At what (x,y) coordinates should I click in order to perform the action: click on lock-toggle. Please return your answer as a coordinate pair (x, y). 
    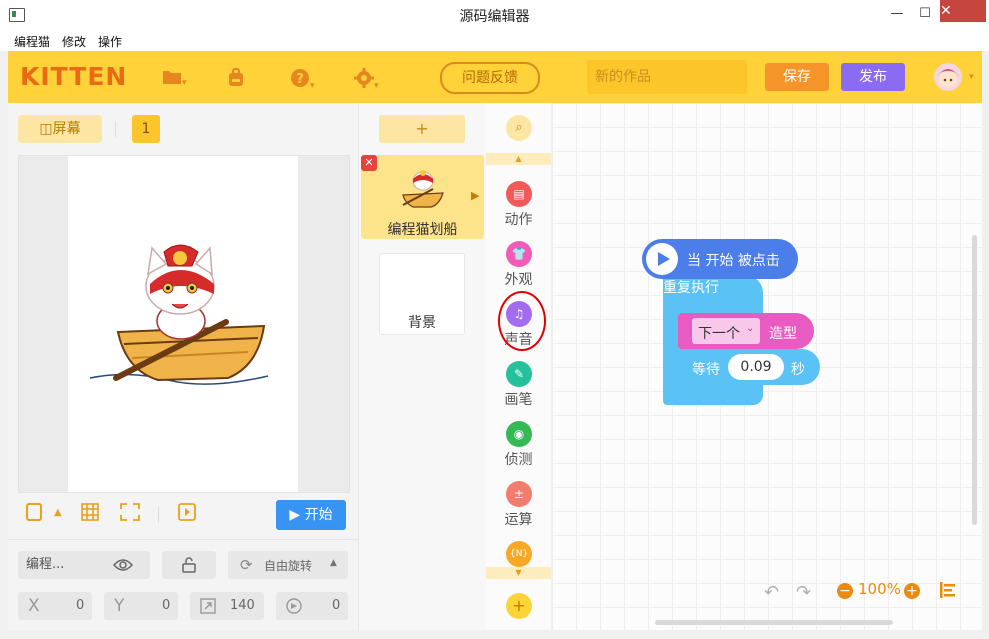
    Looking at the image, I should click on (189, 565).